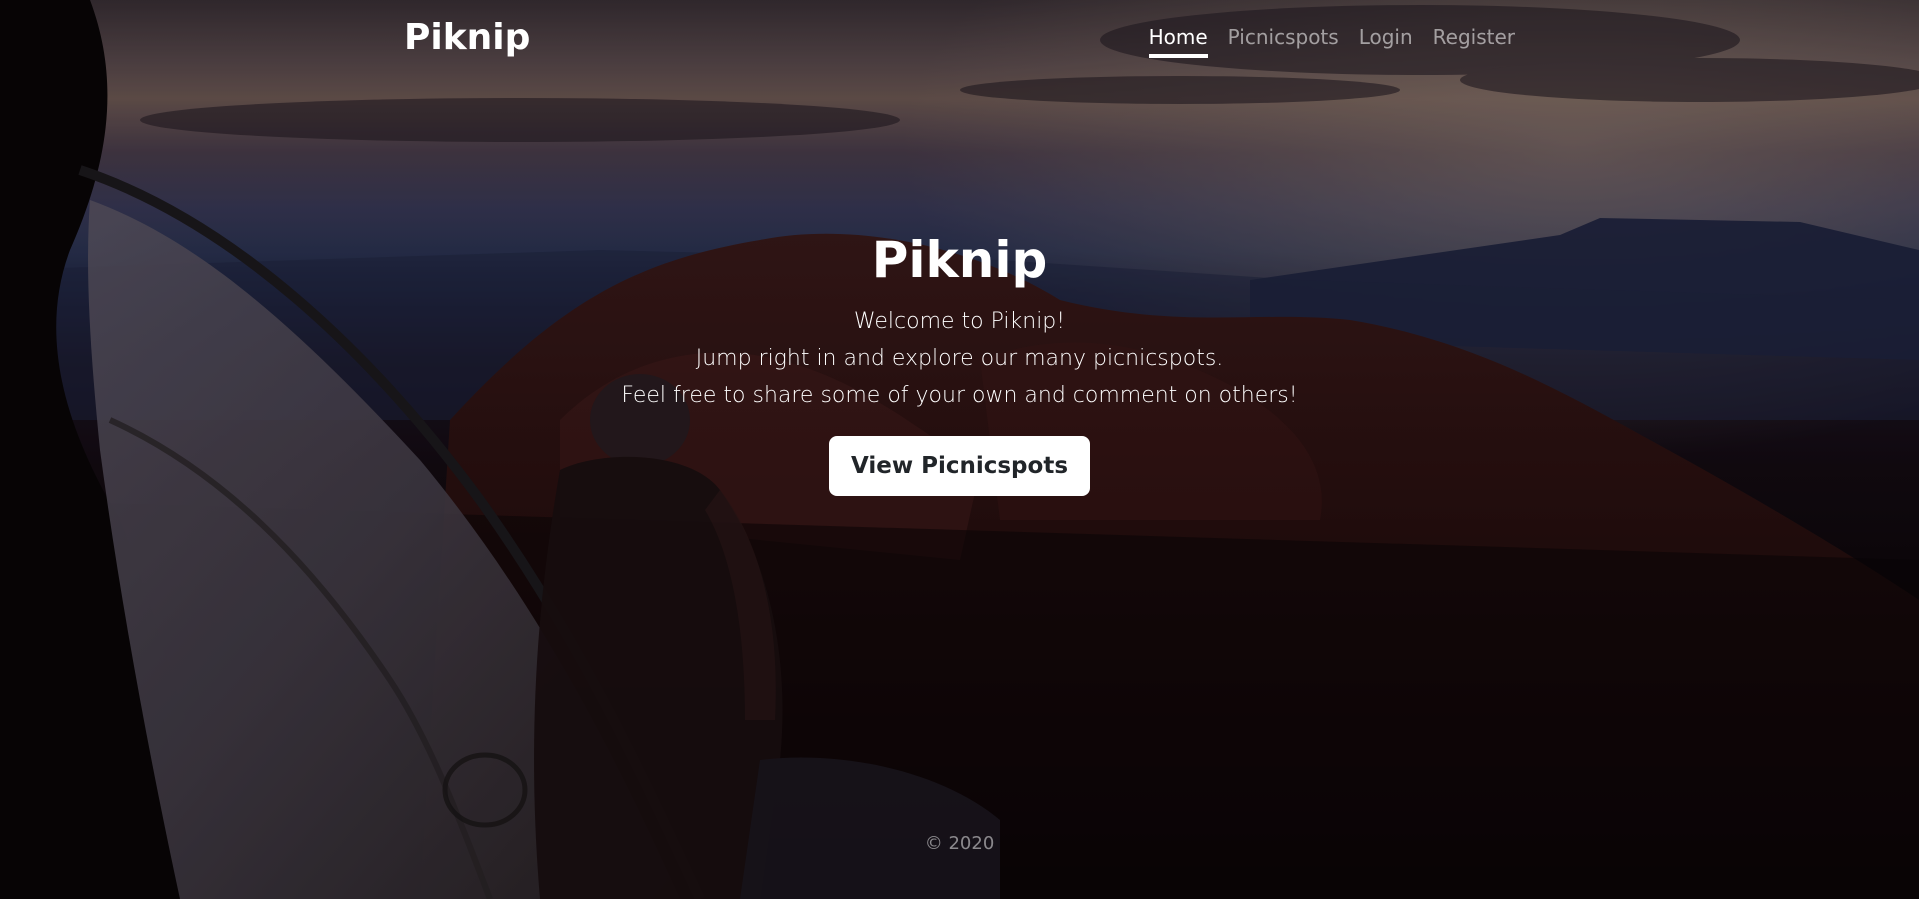  Describe the element at coordinates (959, 321) in the screenshot. I see `hero-welcome-line: Welcome to Piknip!` at that location.